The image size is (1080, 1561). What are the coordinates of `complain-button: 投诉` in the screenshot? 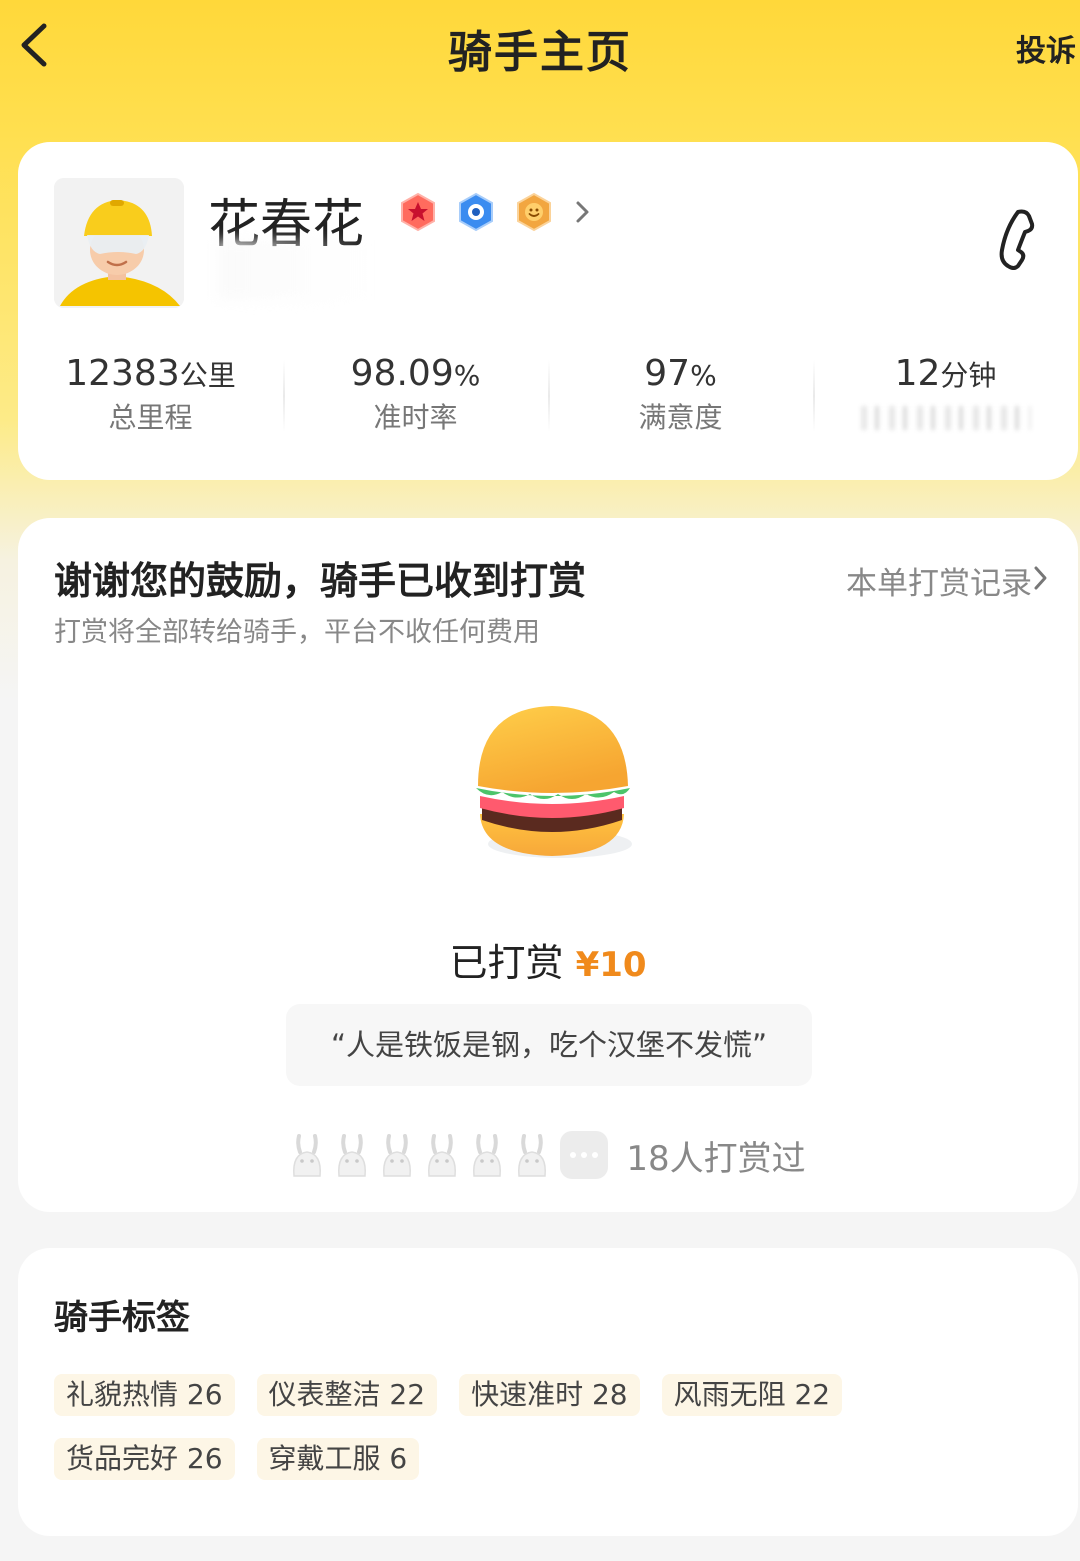 It's located at (1046, 48).